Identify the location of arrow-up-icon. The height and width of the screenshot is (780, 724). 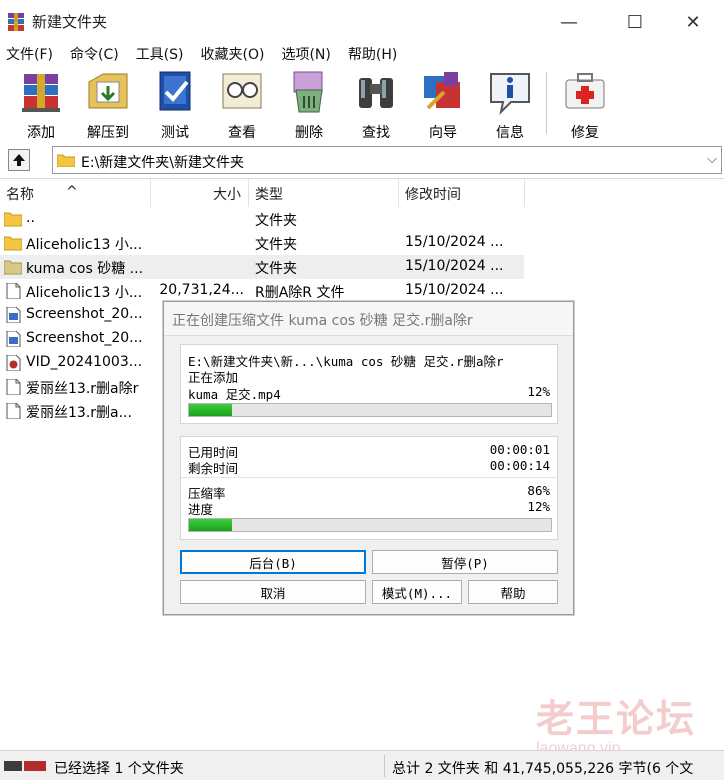
(19, 160).